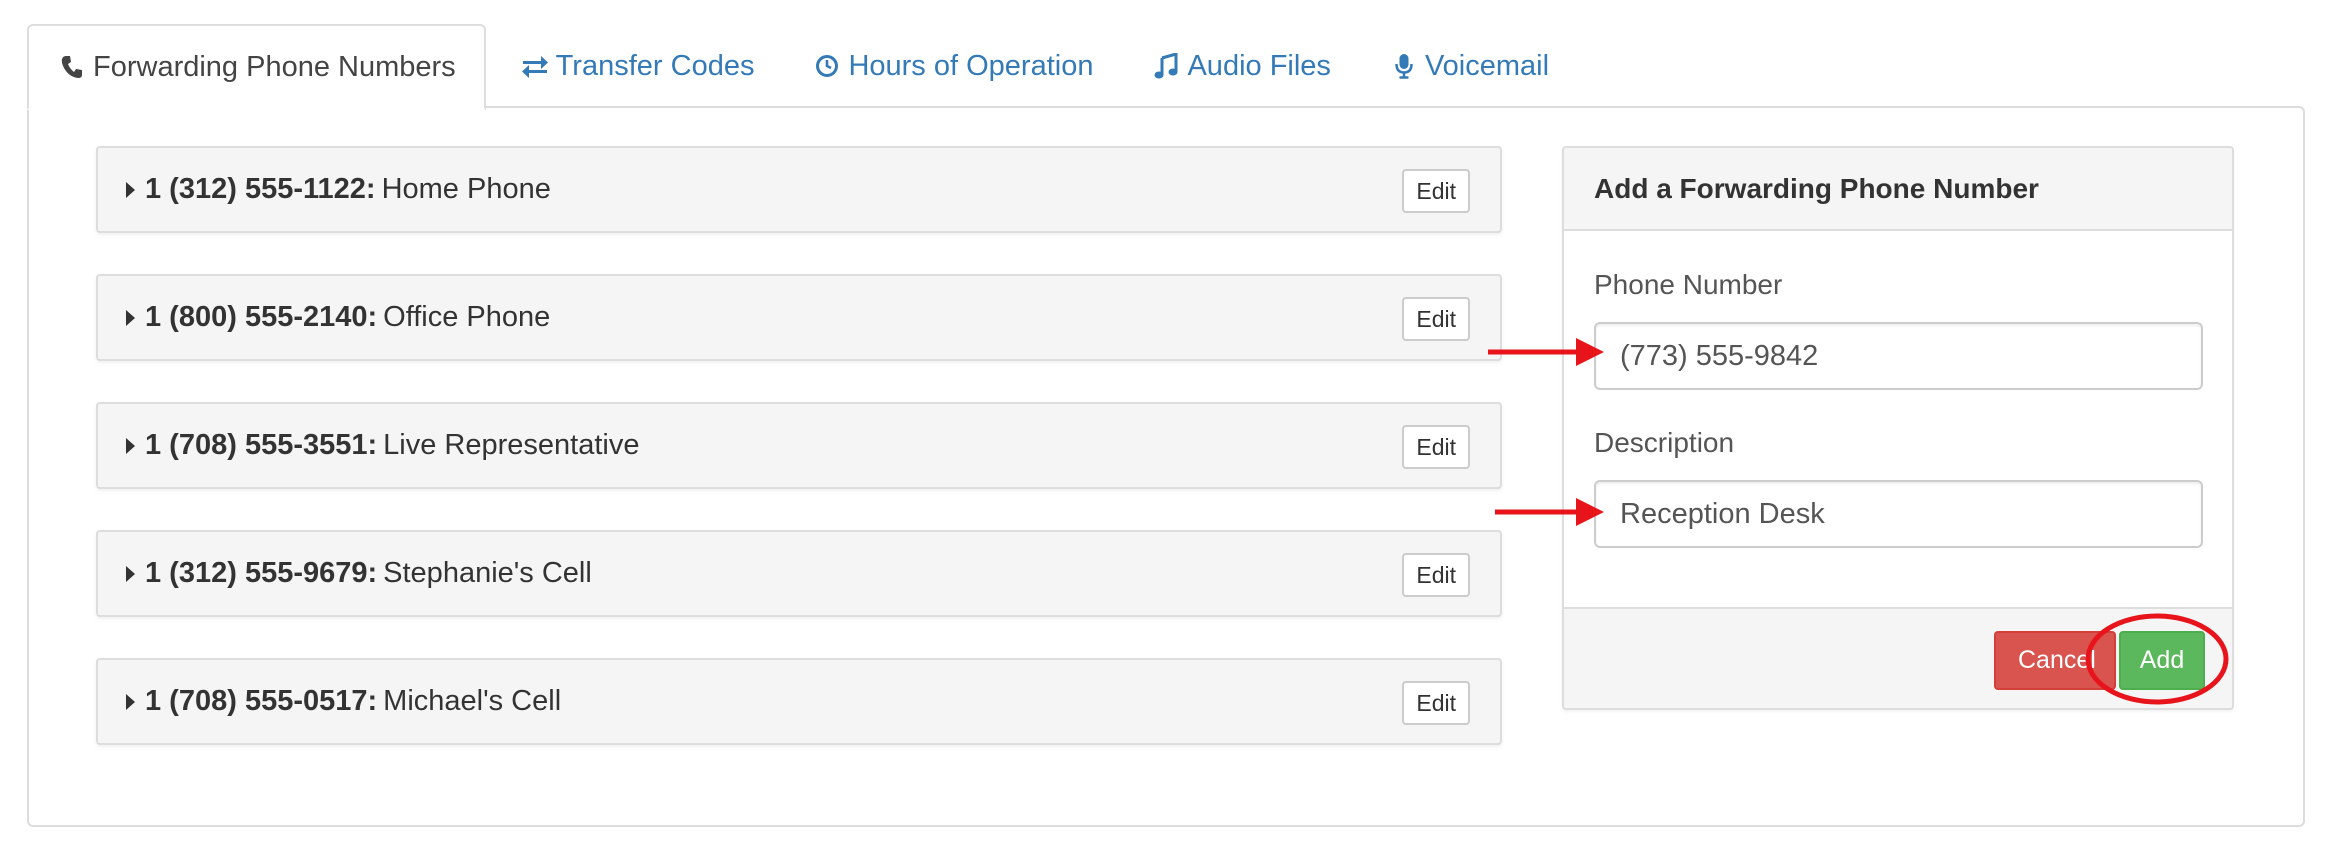 The width and height of the screenshot is (2330, 854). What do you see at coordinates (274, 66) in the screenshot?
I see `tab-label: Forwarding Phone Numbers` at bounding box center [274, 66].